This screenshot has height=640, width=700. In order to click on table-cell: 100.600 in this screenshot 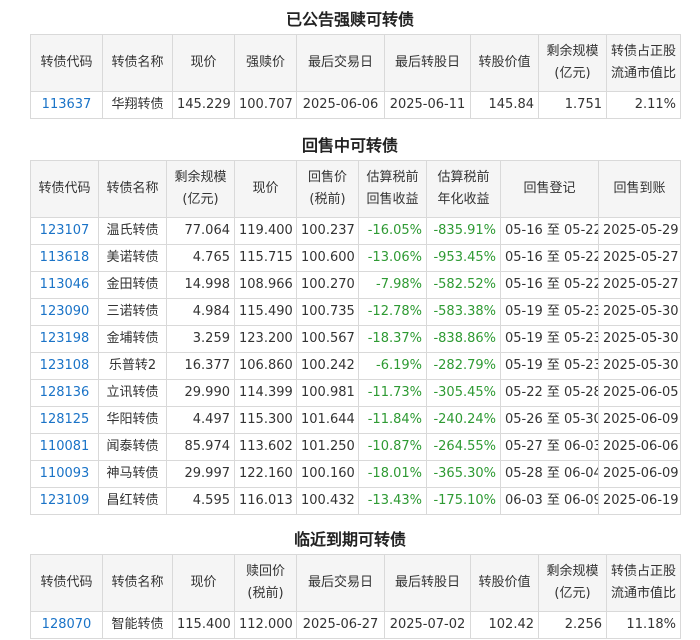, I will do `click(327, 258)`.